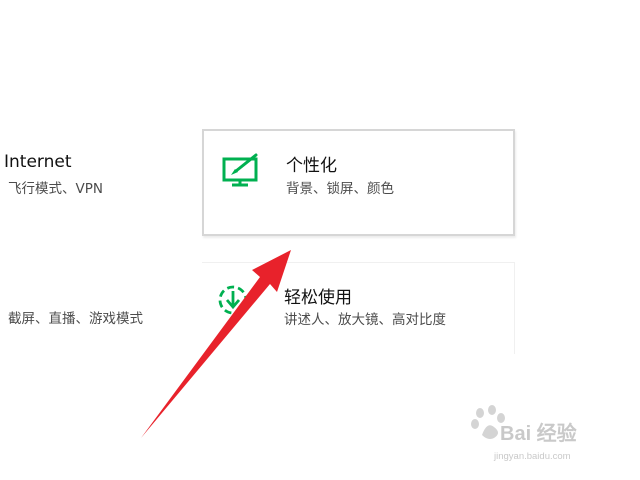  What do you see at coordinates (95, 175) in the screenshot?
I see `tile-network-internet: Internet 飞行模式、VPN` at bounding box center [95, 175].